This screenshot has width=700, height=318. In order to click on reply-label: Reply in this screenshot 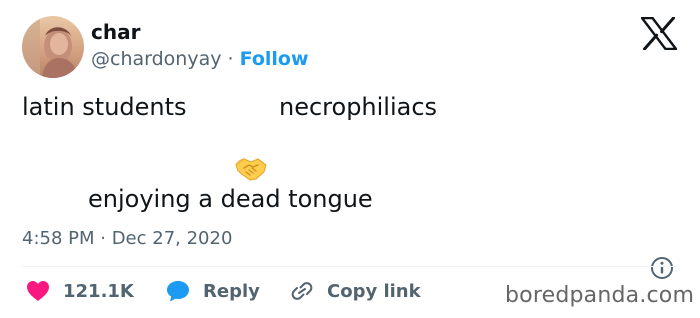, I will do `click(231, 291)`.